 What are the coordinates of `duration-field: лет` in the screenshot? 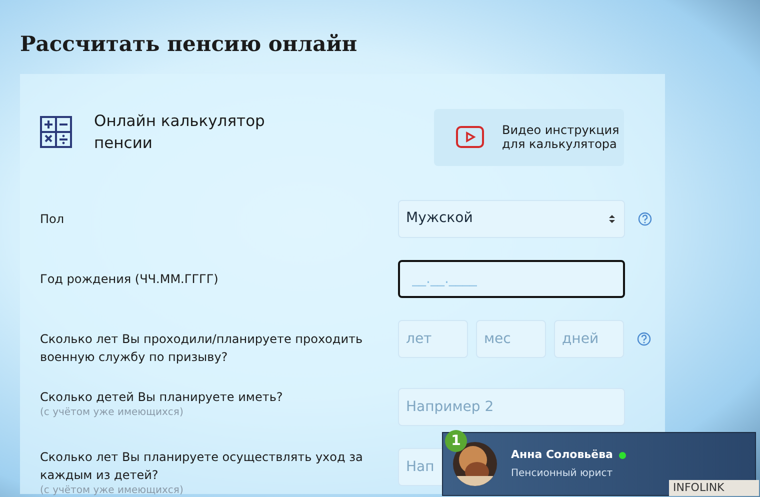 It's located at (433, 339).